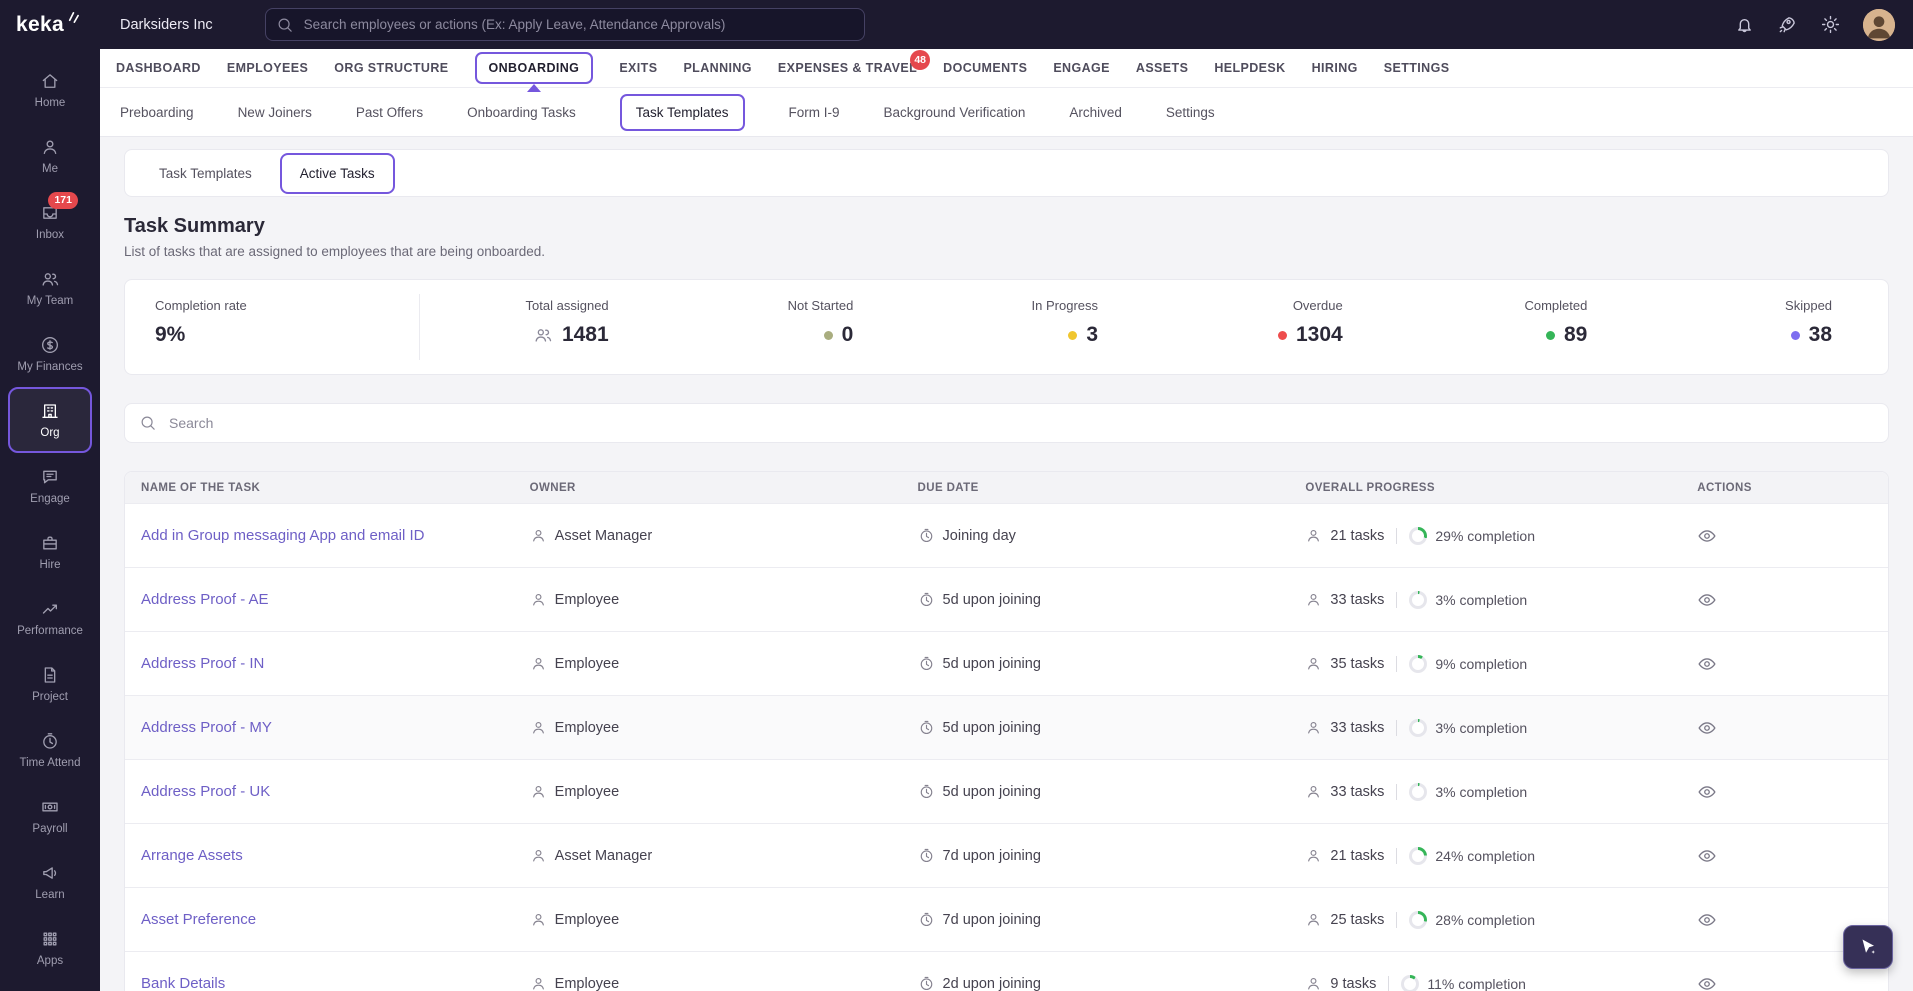 The image size is (1913, 991). I want to click on nav-tab-employees: EMPLOYEES, so click(267, 68).